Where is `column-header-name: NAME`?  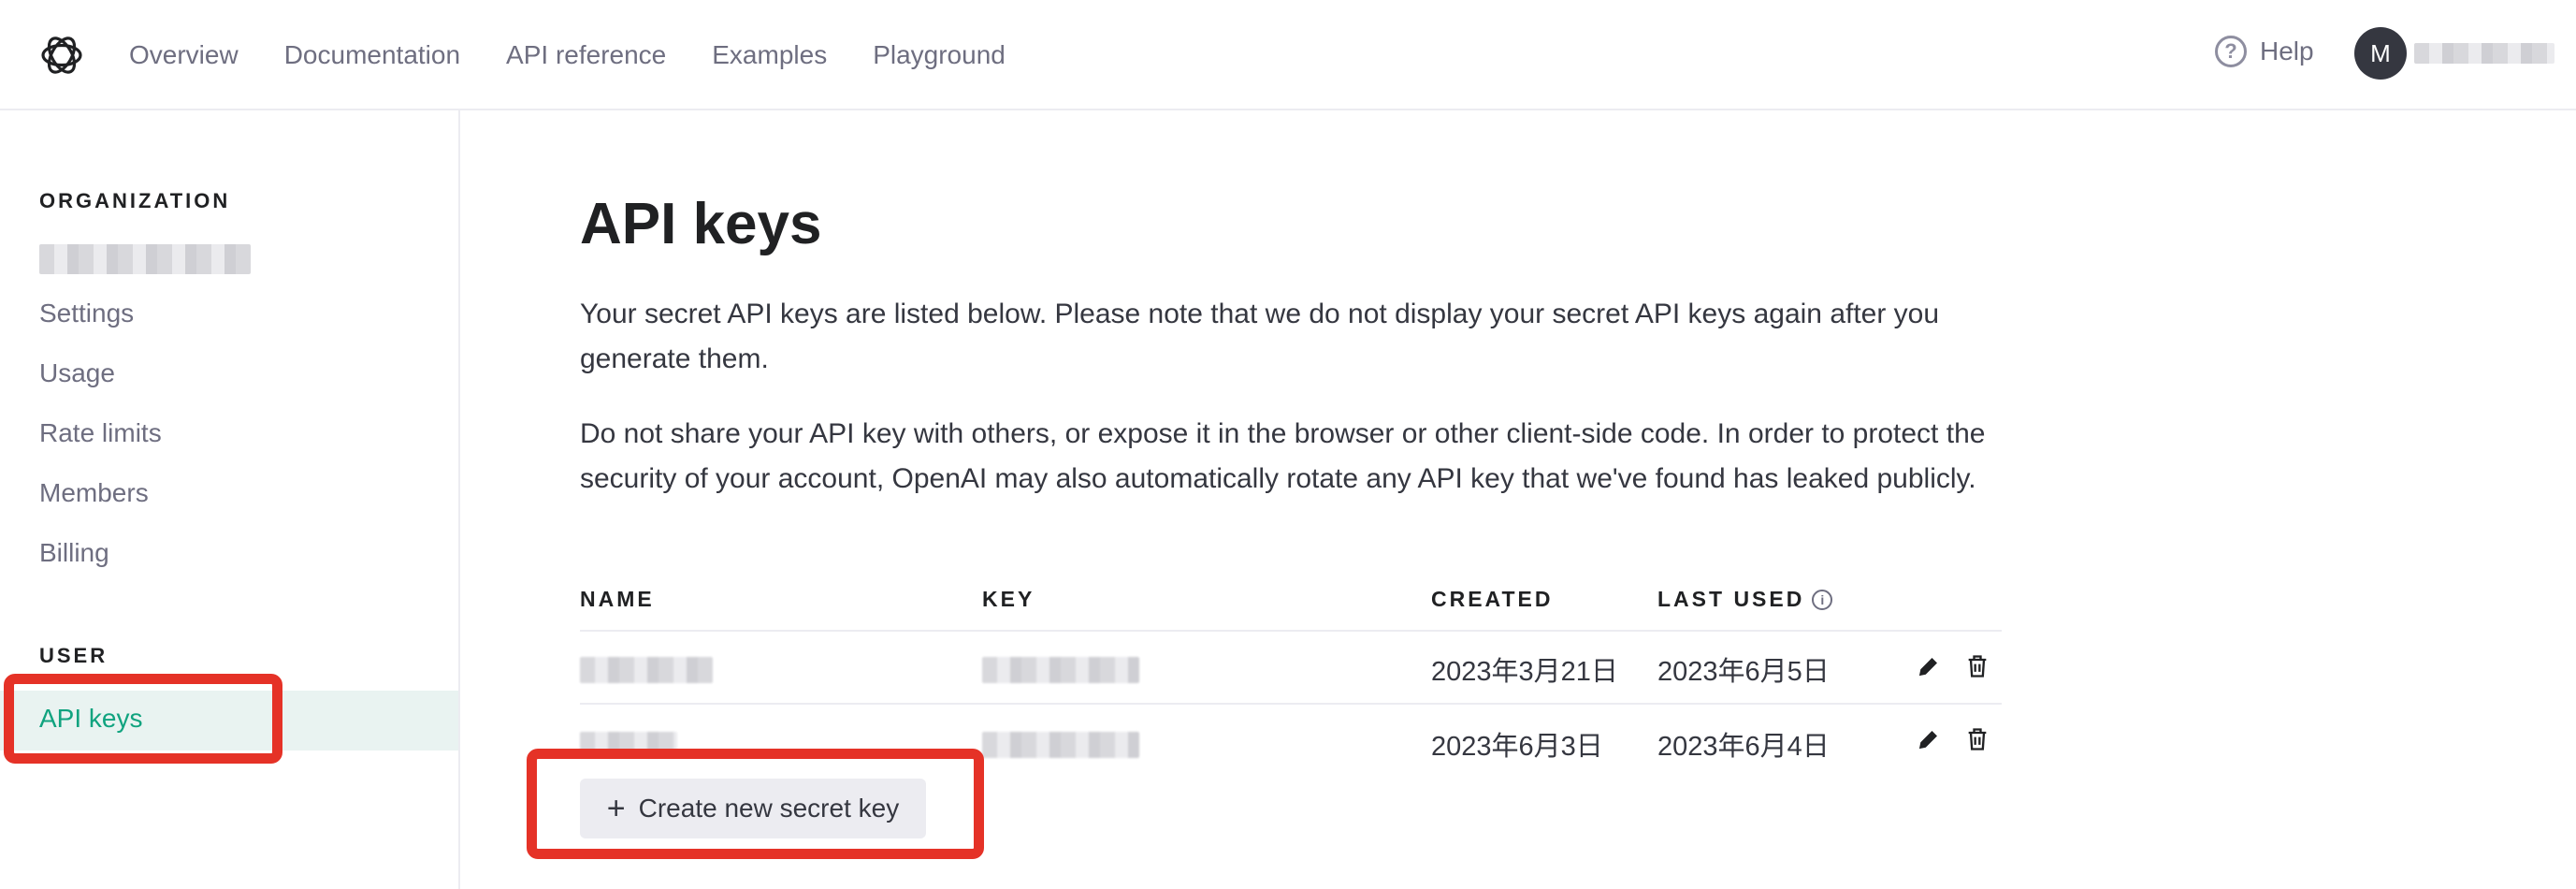
column-header-name: NAME is located at coordinates (617, 599).